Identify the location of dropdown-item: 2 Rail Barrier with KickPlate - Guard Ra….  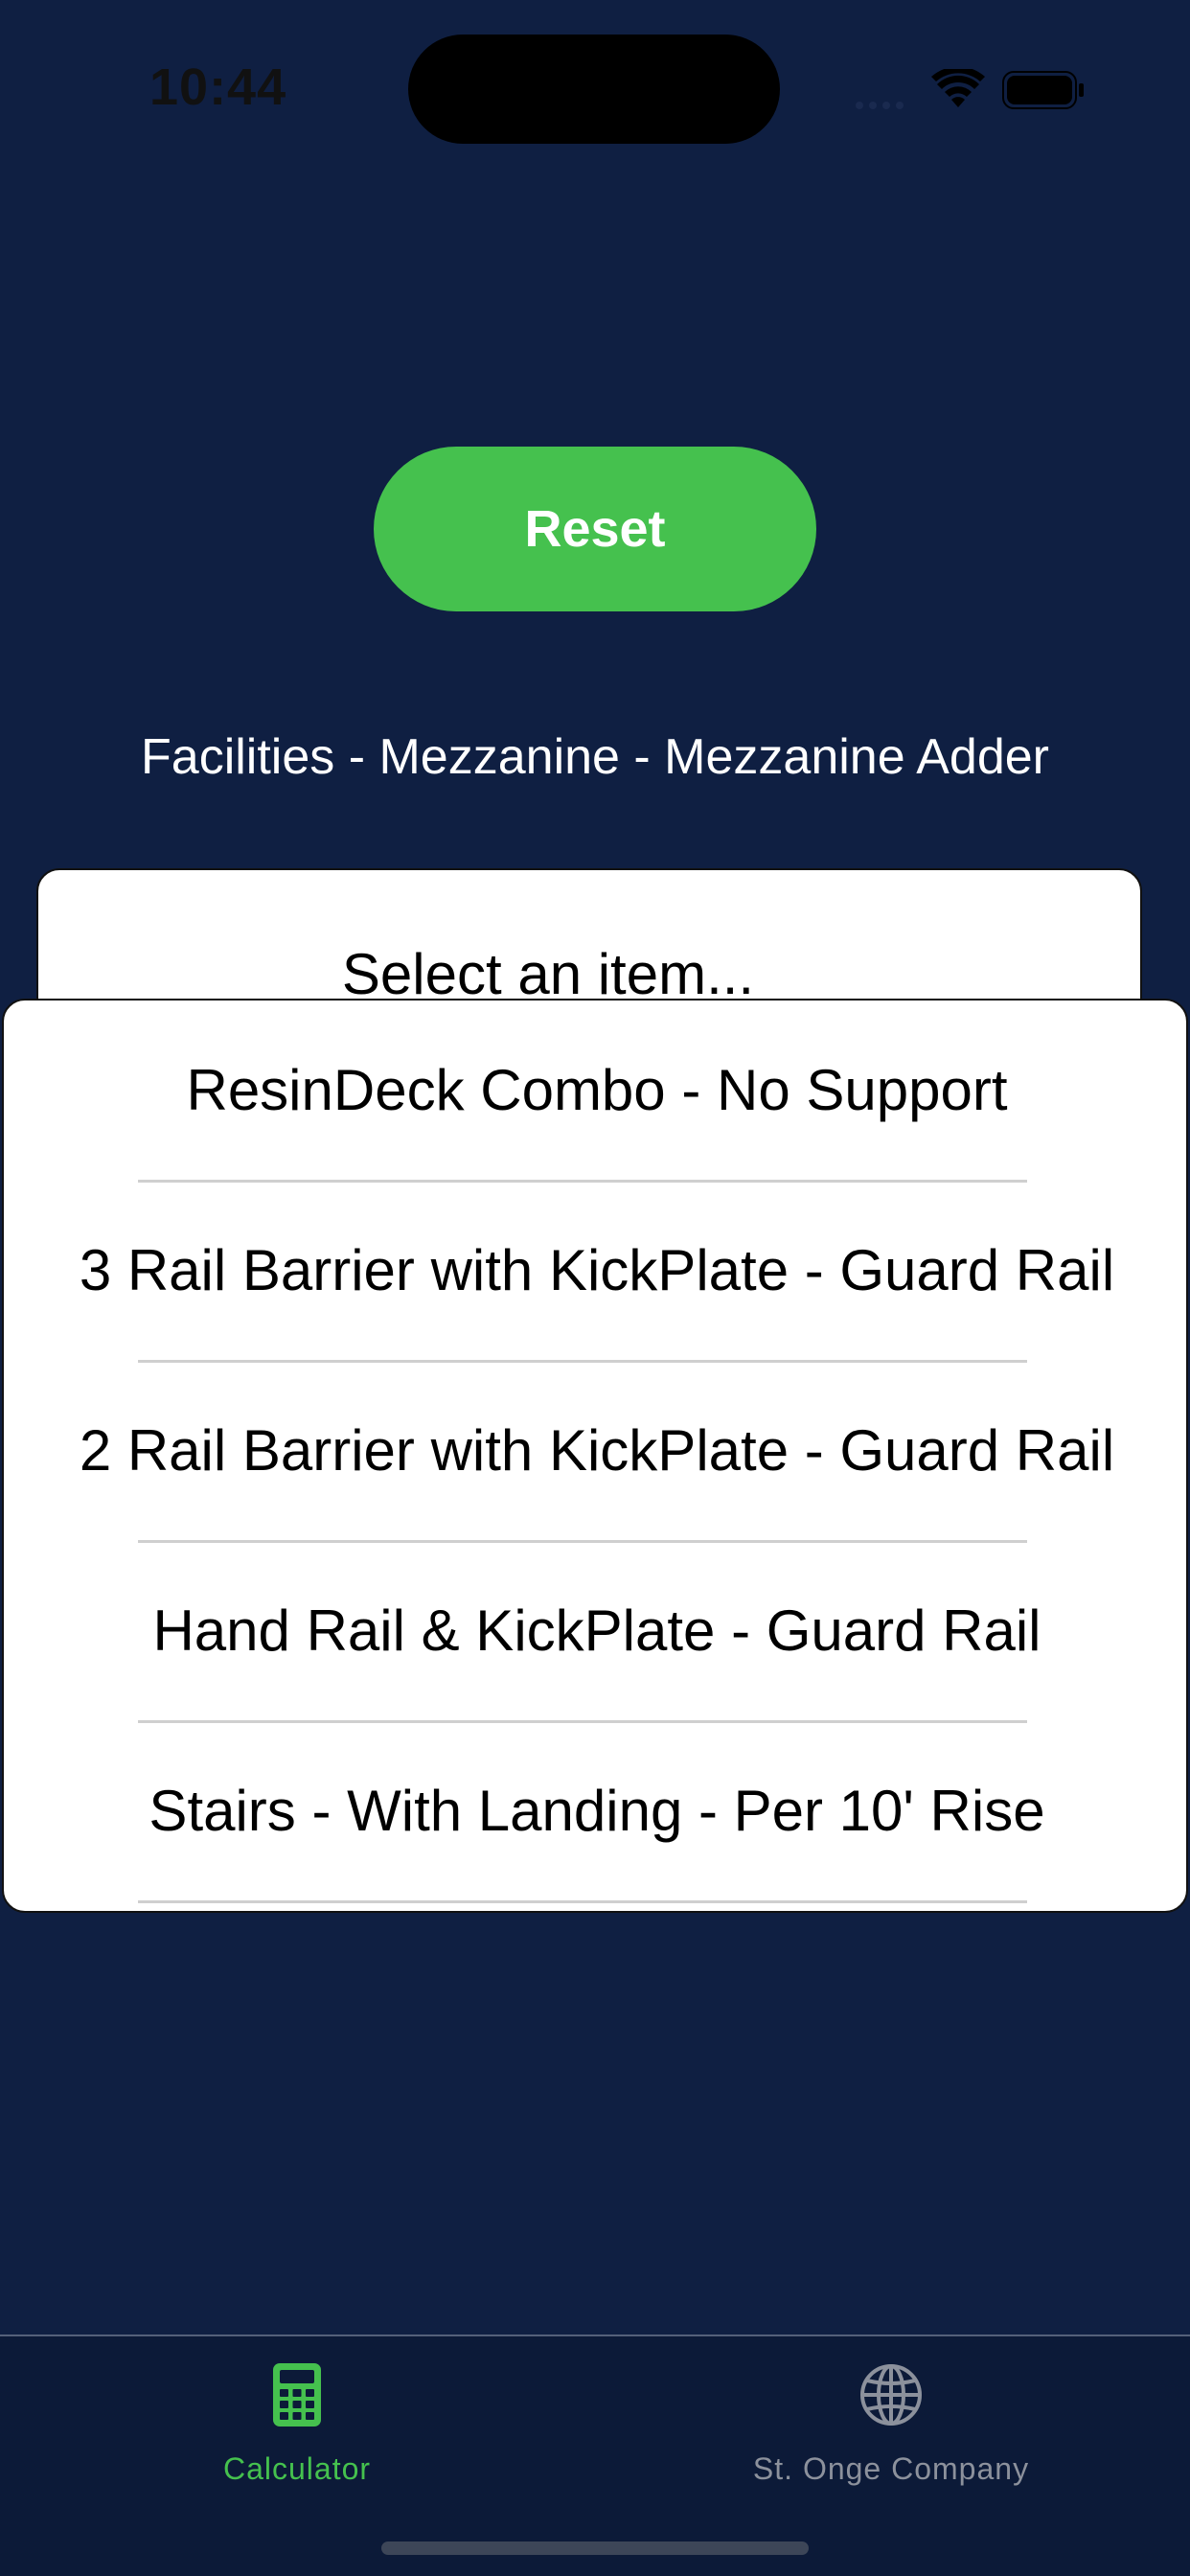
(595, 1451).